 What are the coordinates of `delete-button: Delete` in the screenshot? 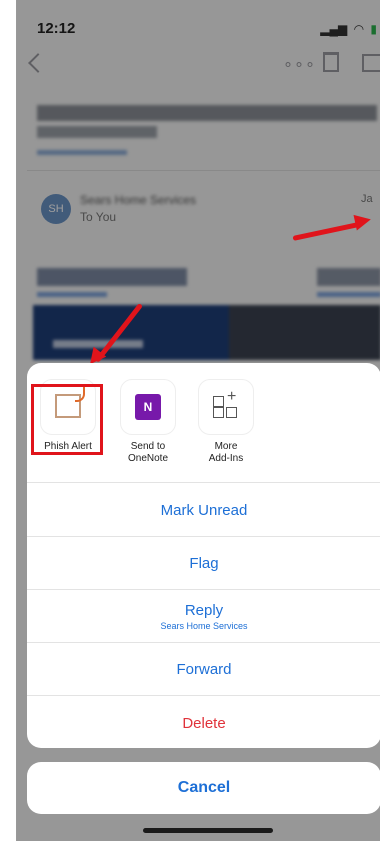 It's located at (203, 723).